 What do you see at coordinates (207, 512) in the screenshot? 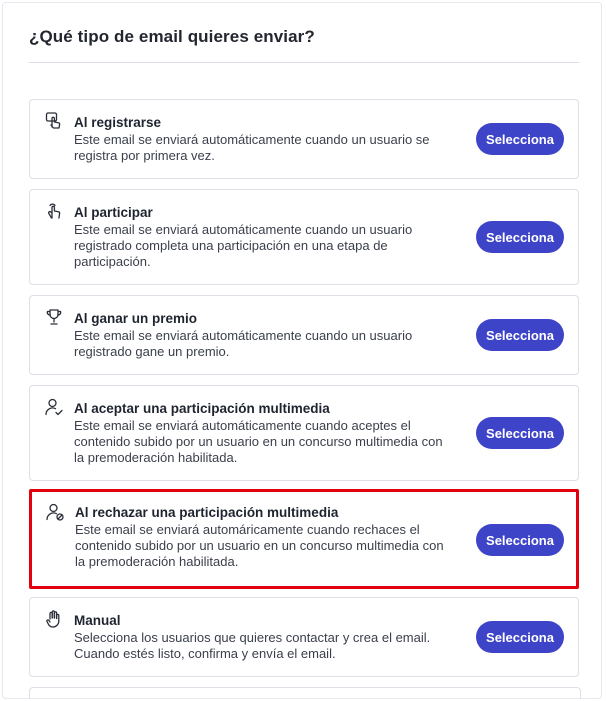
I see `option-title: Al rechazar una participación multimedia` at bounding box center [207, 512].